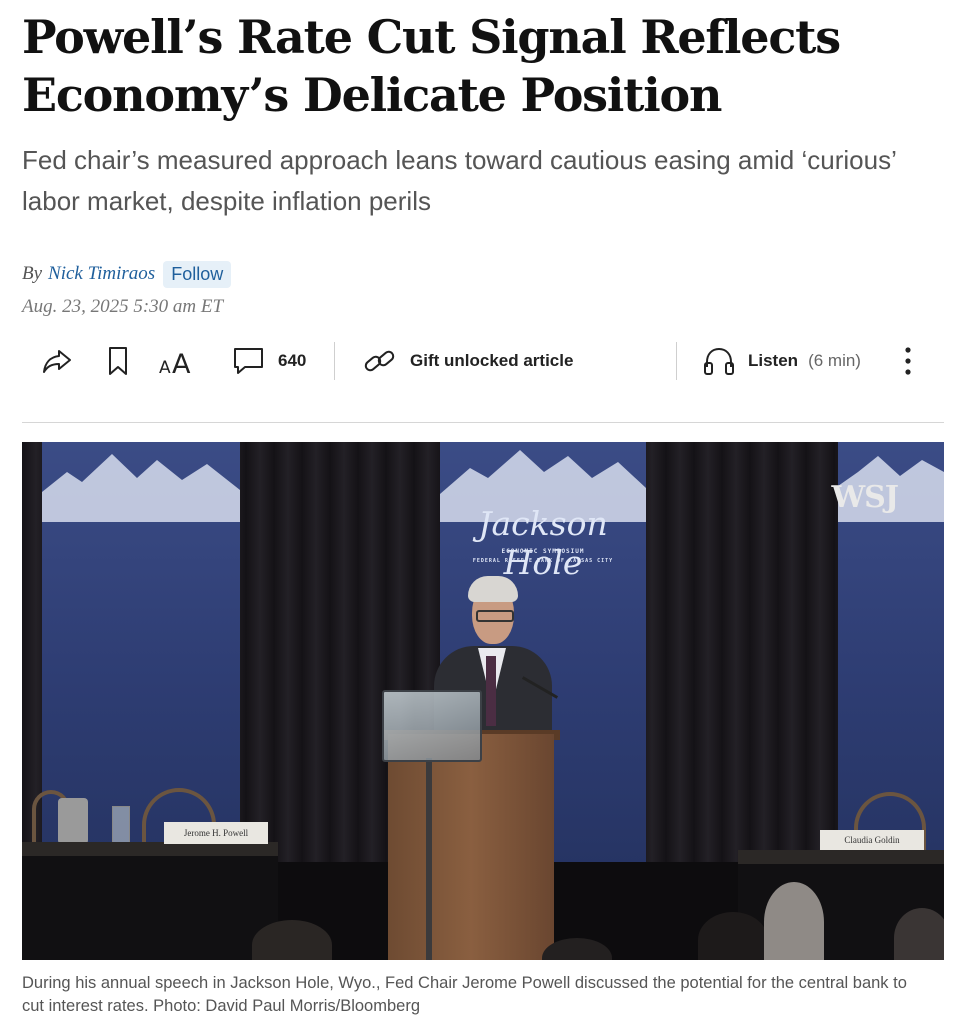  Describe the element at coordinates (292, 360) in the screenshot. I see `comment-count: 640` at that location.